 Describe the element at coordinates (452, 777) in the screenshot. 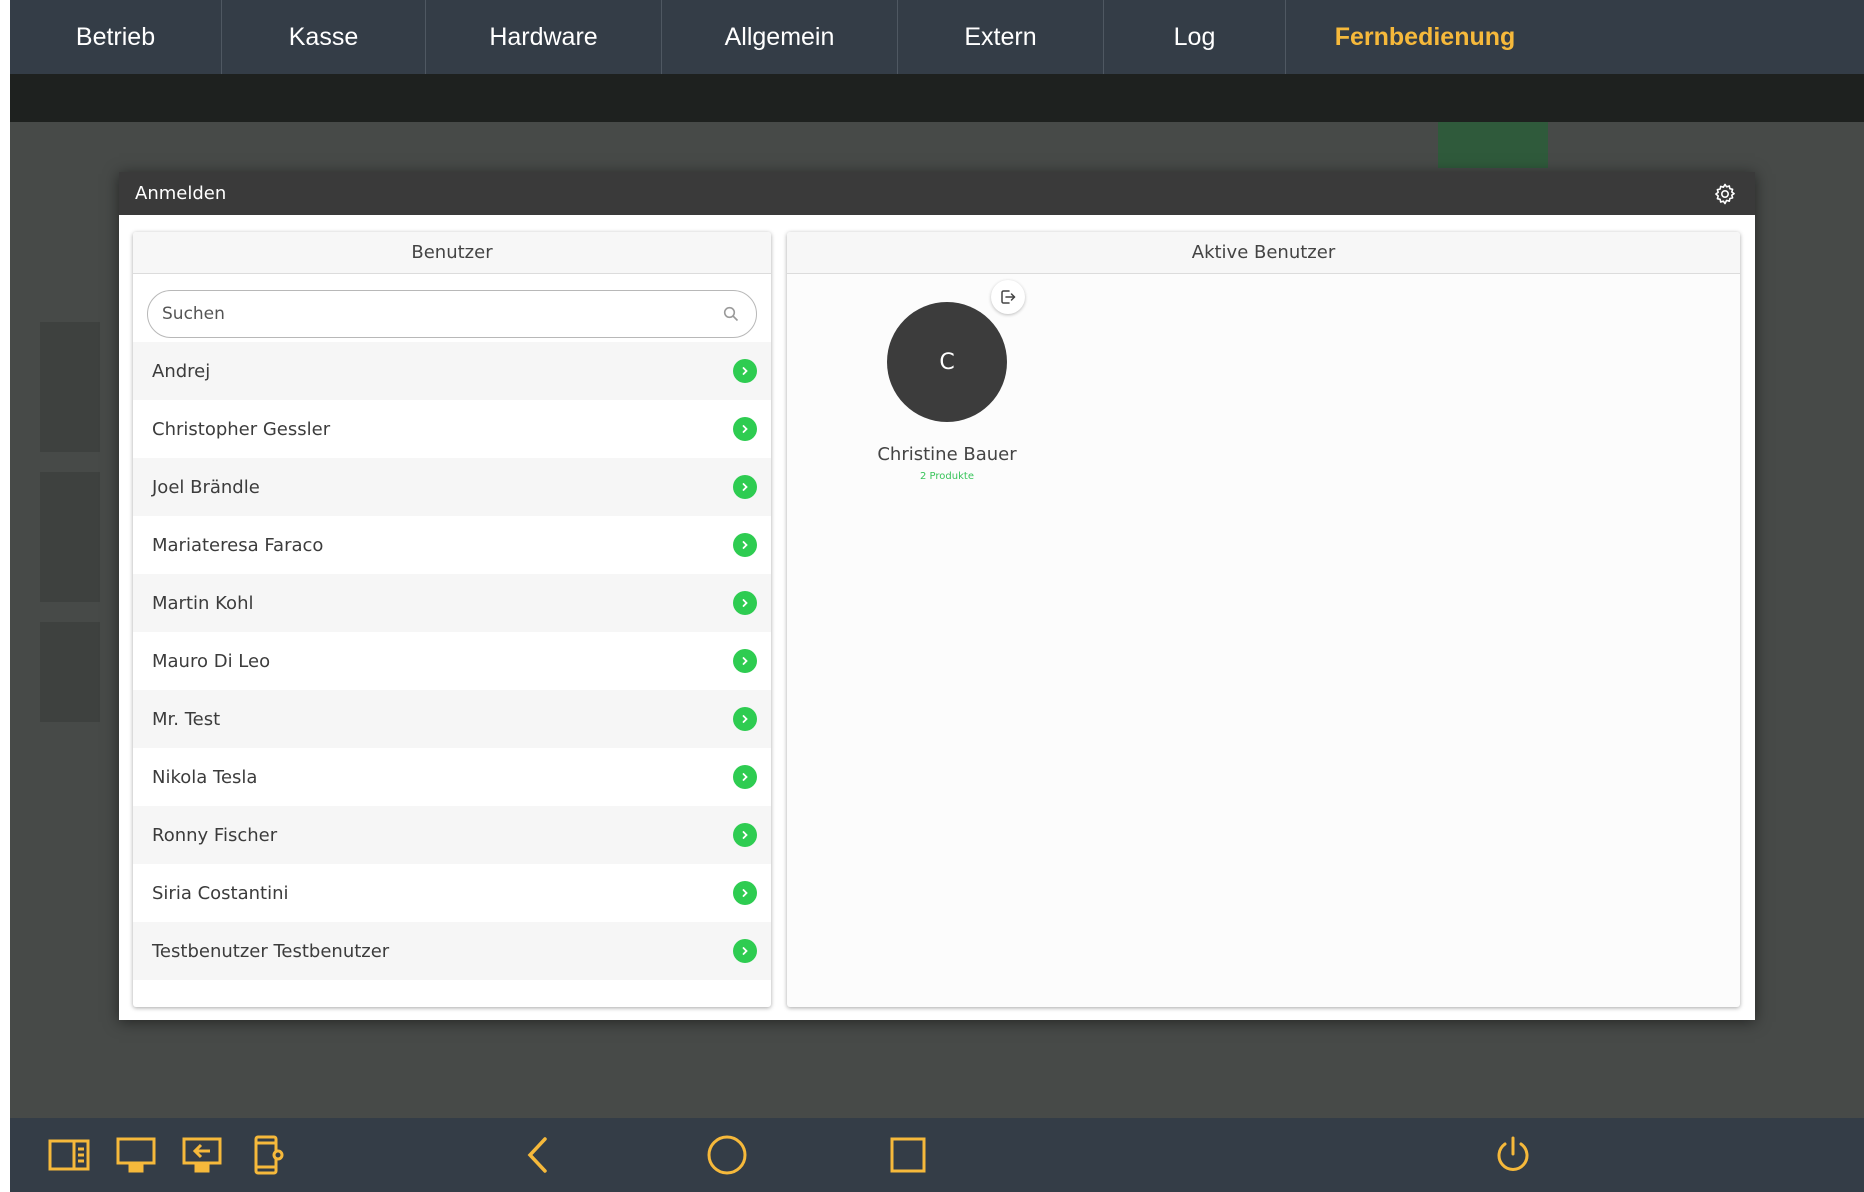

I see `list-item: Nikola Tesla` at that location.